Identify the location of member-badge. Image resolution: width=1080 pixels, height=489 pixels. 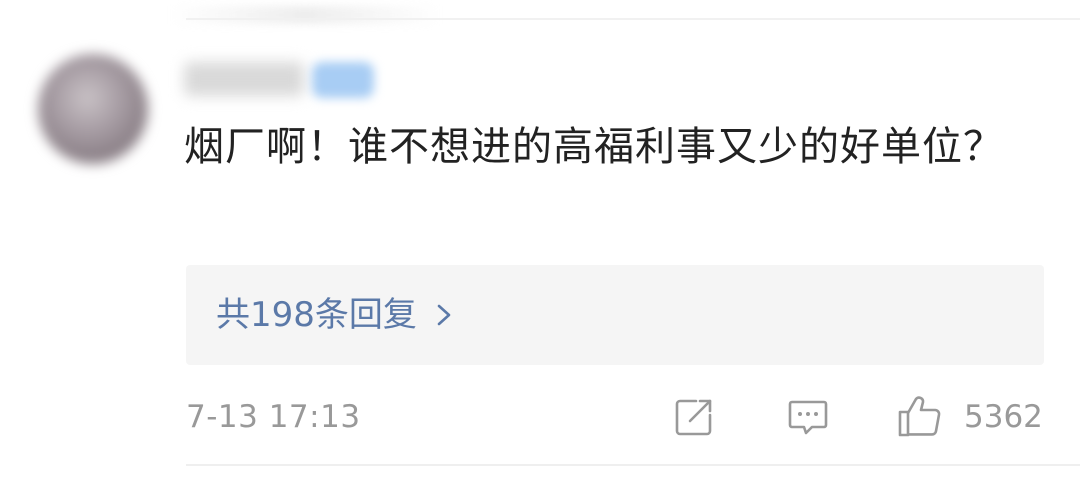
(343, 80).